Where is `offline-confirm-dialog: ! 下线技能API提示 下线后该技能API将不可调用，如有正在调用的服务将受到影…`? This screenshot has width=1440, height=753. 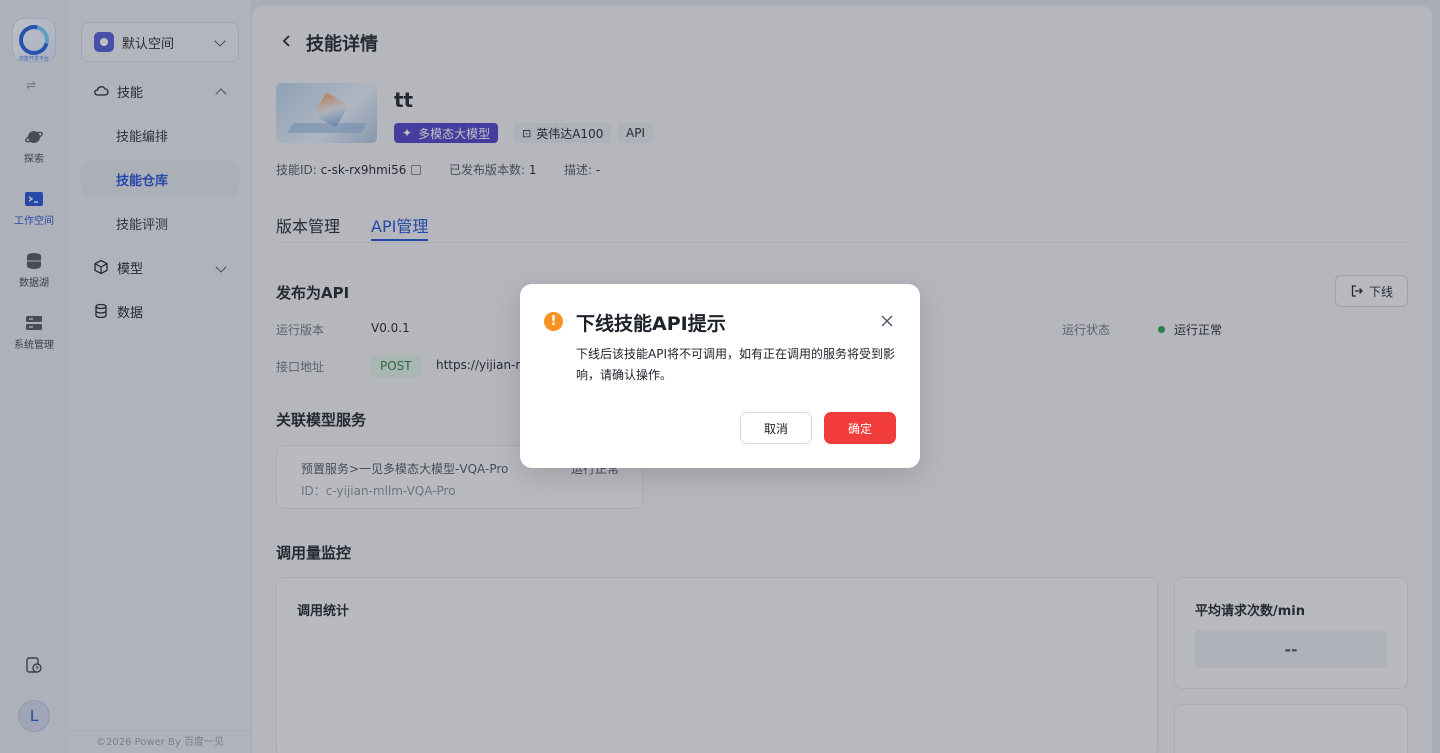 offline-confirm-dialog: ! 下线技能API提示 下线后该技能API将不可调用，如有正在调用的服务将受到影… is located at coordinates (720, 376).